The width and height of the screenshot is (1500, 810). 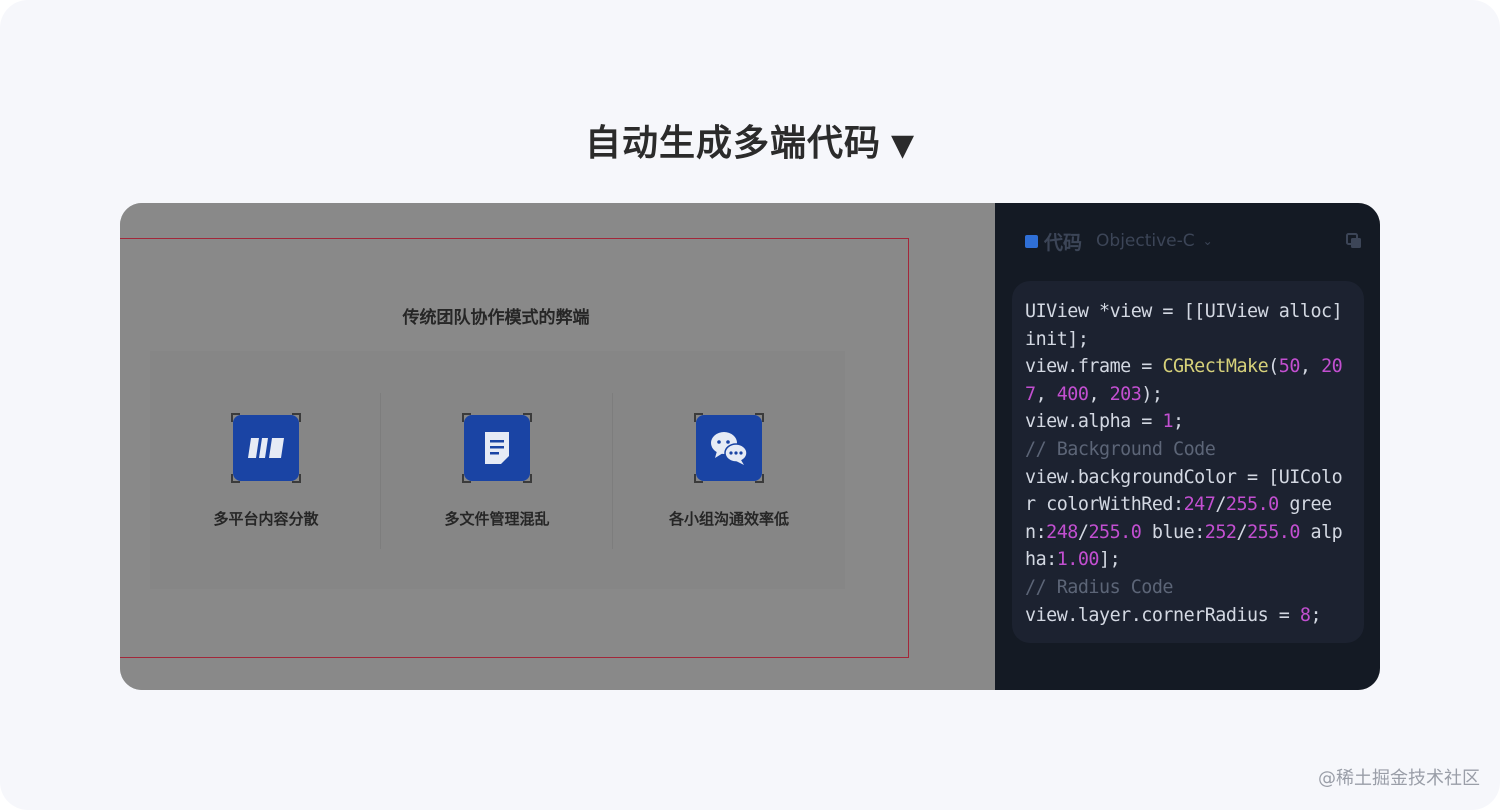 What do you see at coordinates (1173, 532) in the screenshot?
I see `code-token: blue:` at bounding box center [1173, 532].